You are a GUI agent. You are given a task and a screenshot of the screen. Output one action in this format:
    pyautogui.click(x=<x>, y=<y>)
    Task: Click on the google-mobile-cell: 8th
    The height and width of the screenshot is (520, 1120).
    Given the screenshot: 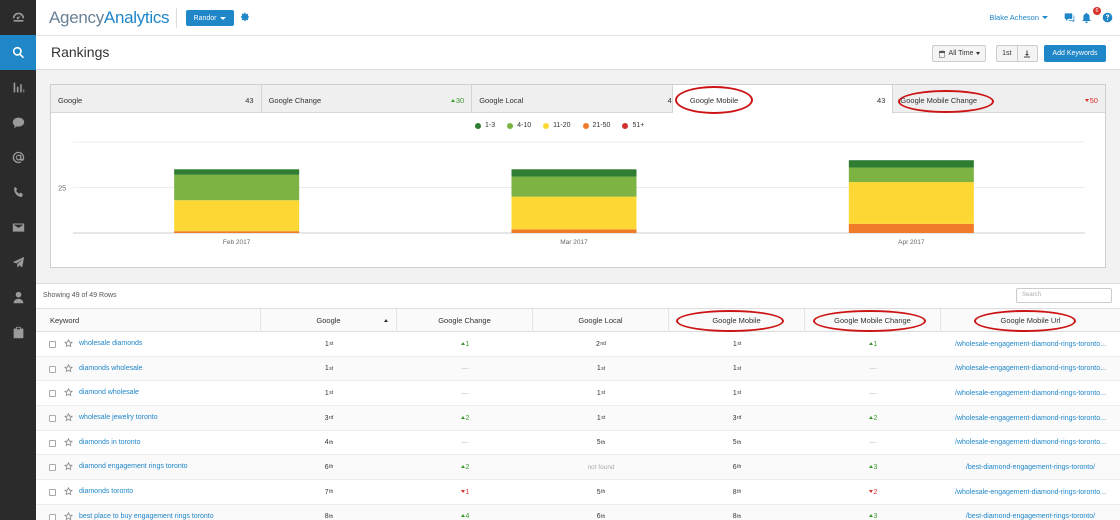 What is the action you would take?
    pyautogui.click(x=737, y=492)
    